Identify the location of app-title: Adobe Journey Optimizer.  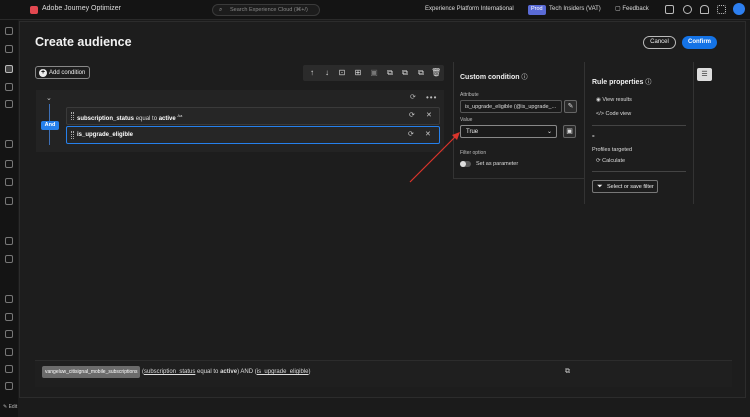
(81, 8).